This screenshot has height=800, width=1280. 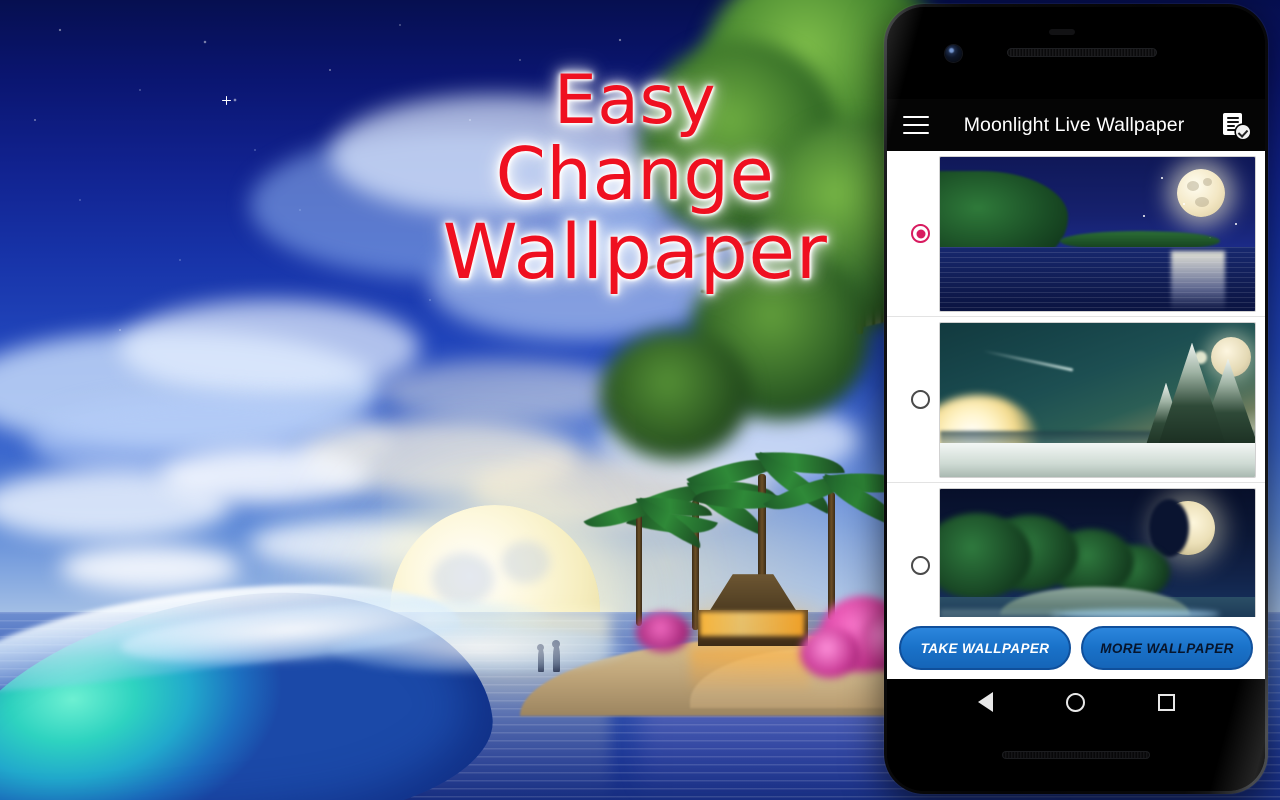 I want to click on app-bar: Moonlight Live Wallpaper, so click(x=1076, y=125).